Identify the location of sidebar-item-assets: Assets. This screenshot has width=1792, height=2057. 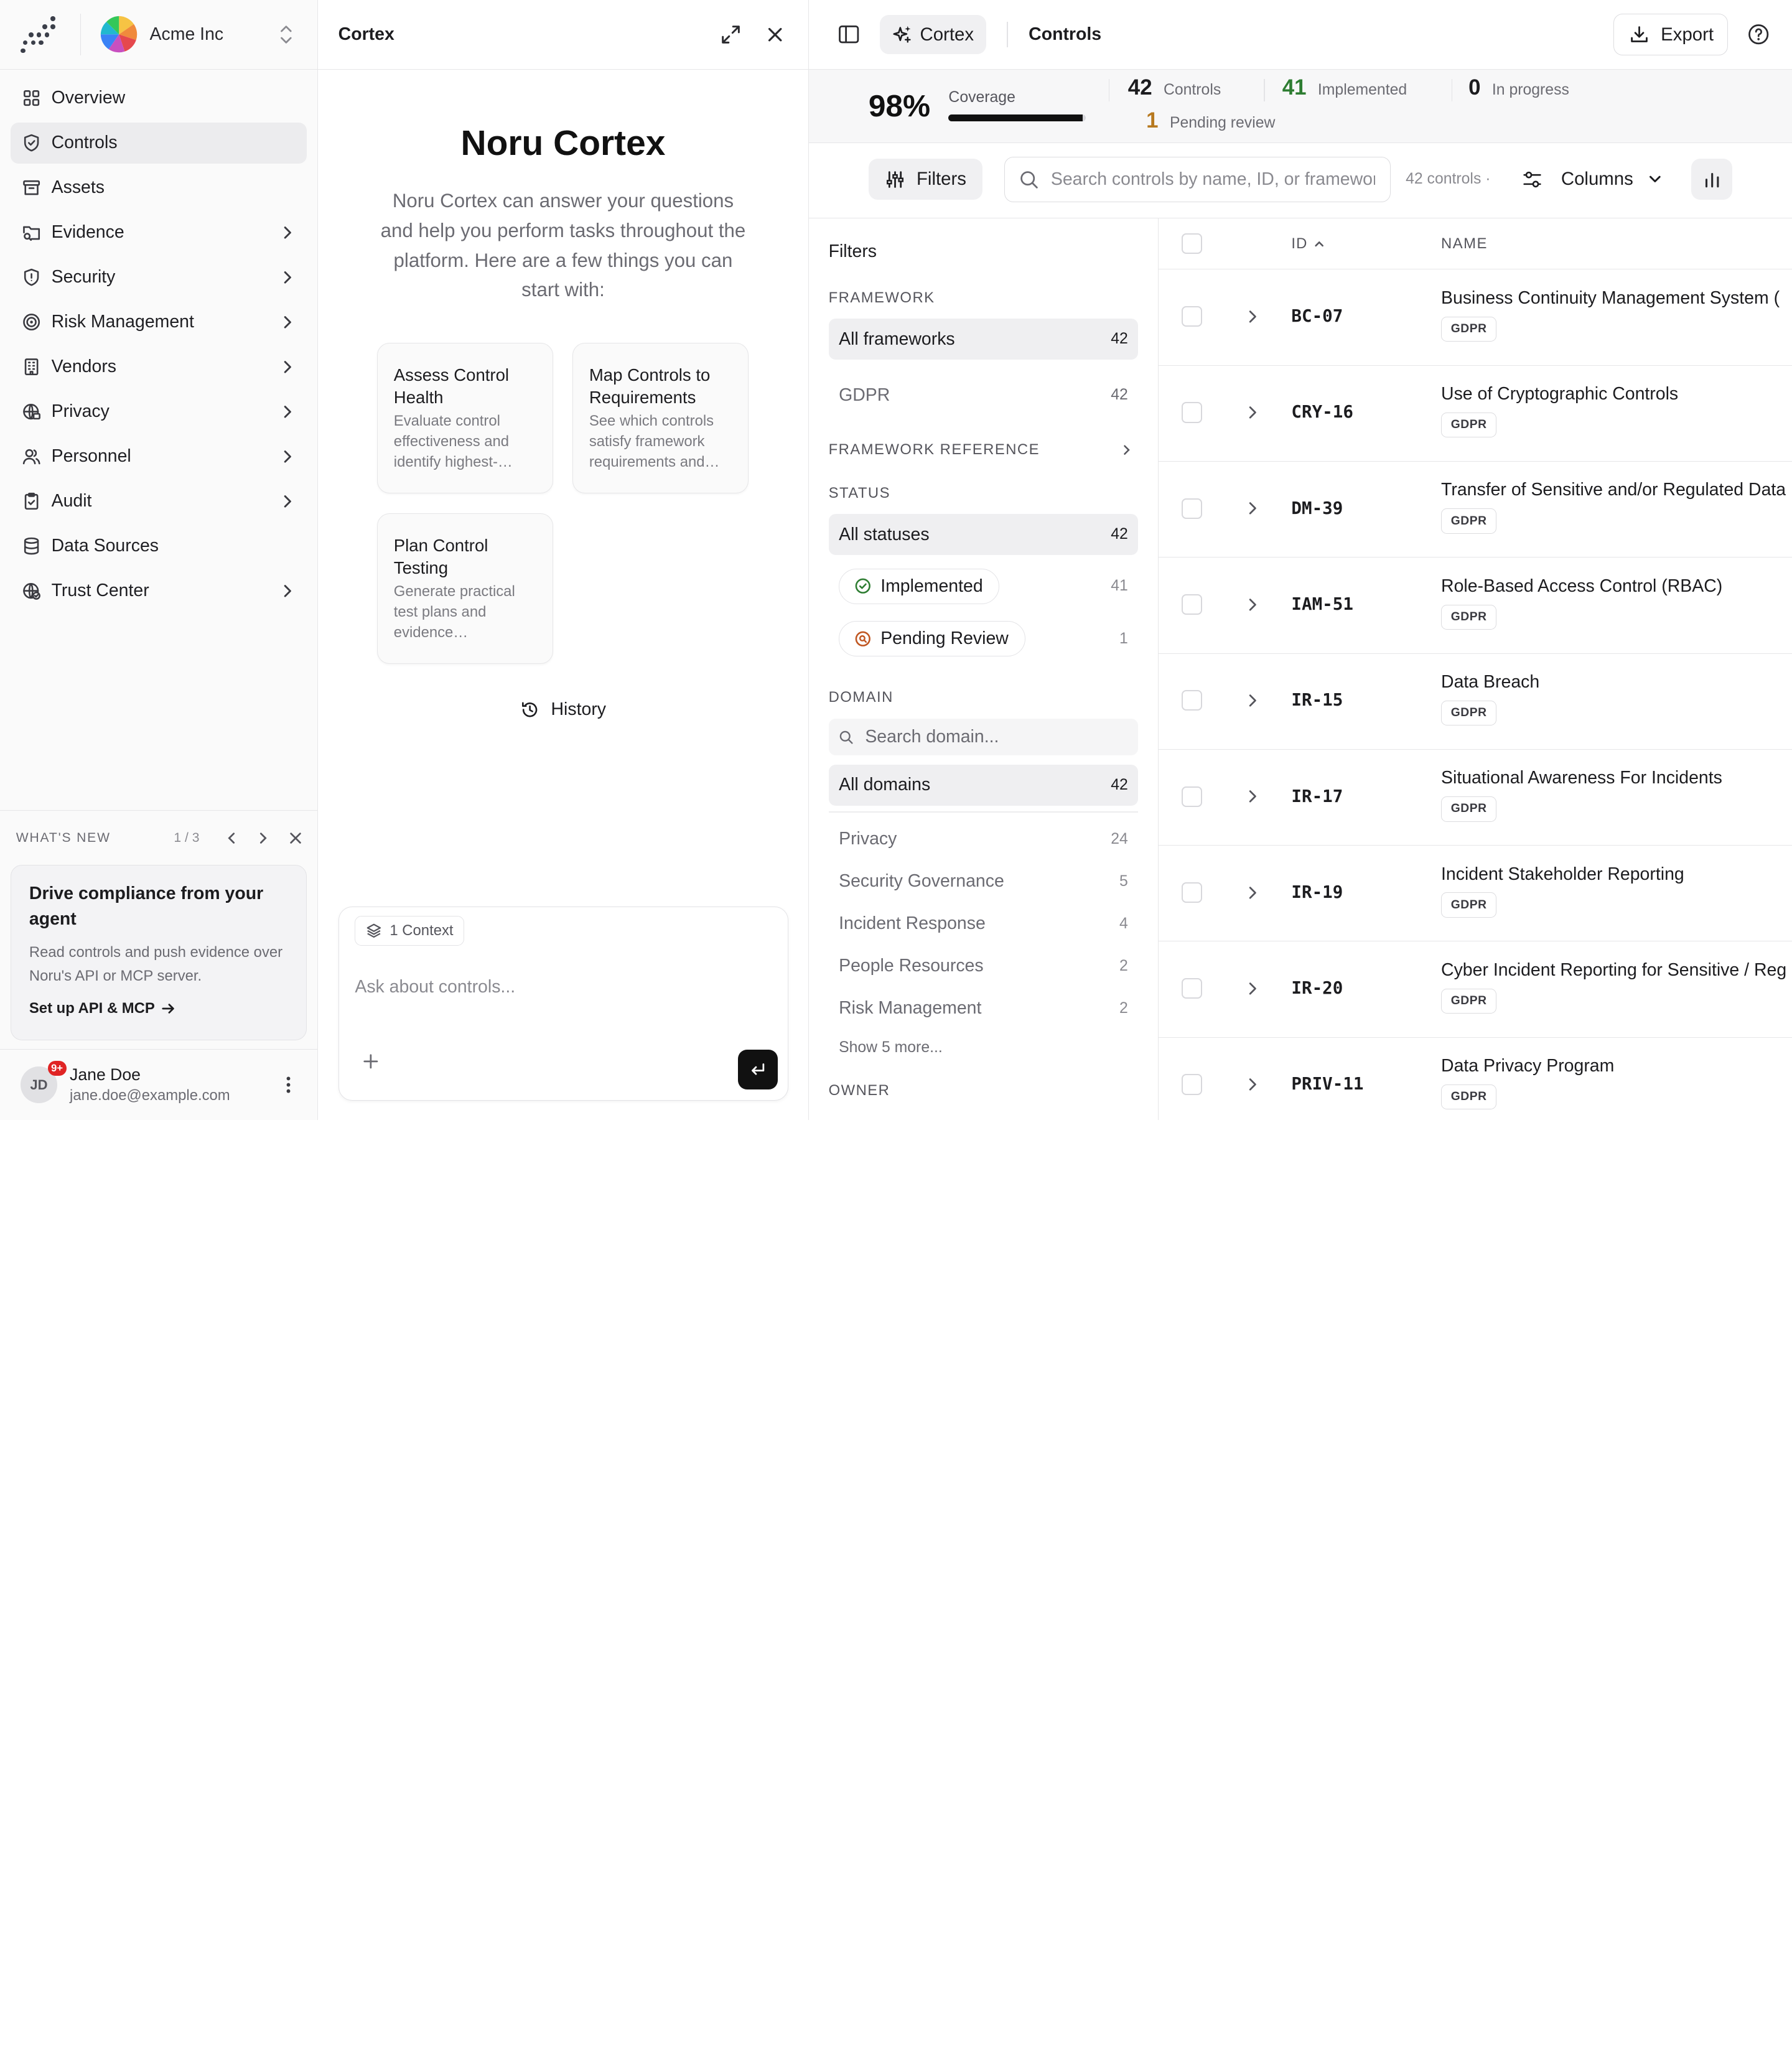
(159, 187).